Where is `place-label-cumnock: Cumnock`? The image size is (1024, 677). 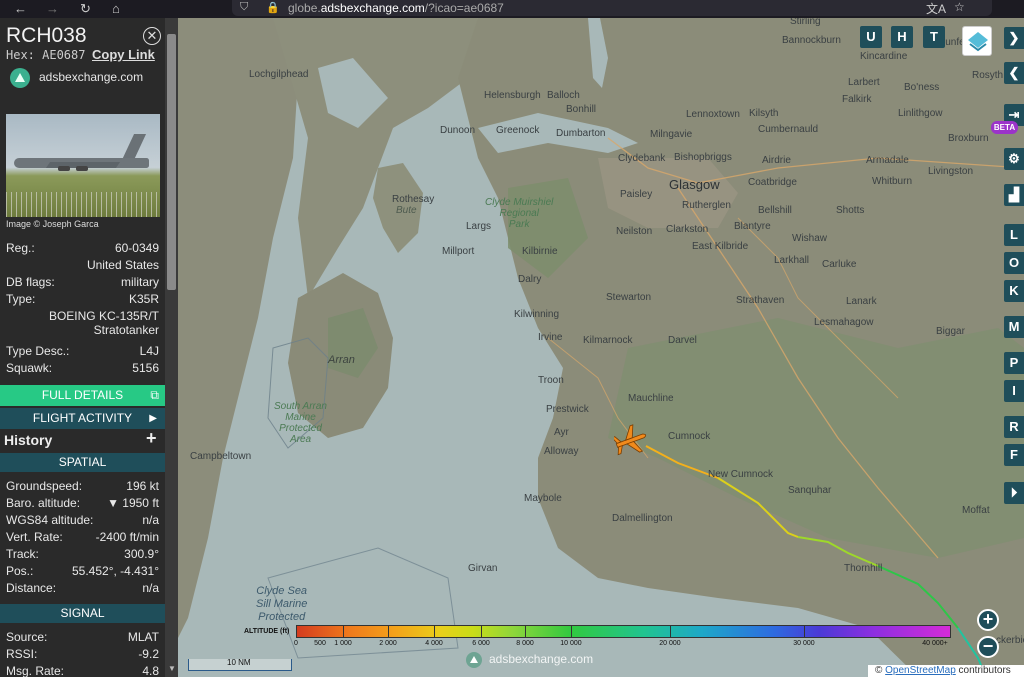 place-label-cumnock: Cumnock is located at coordinates (689, 436).